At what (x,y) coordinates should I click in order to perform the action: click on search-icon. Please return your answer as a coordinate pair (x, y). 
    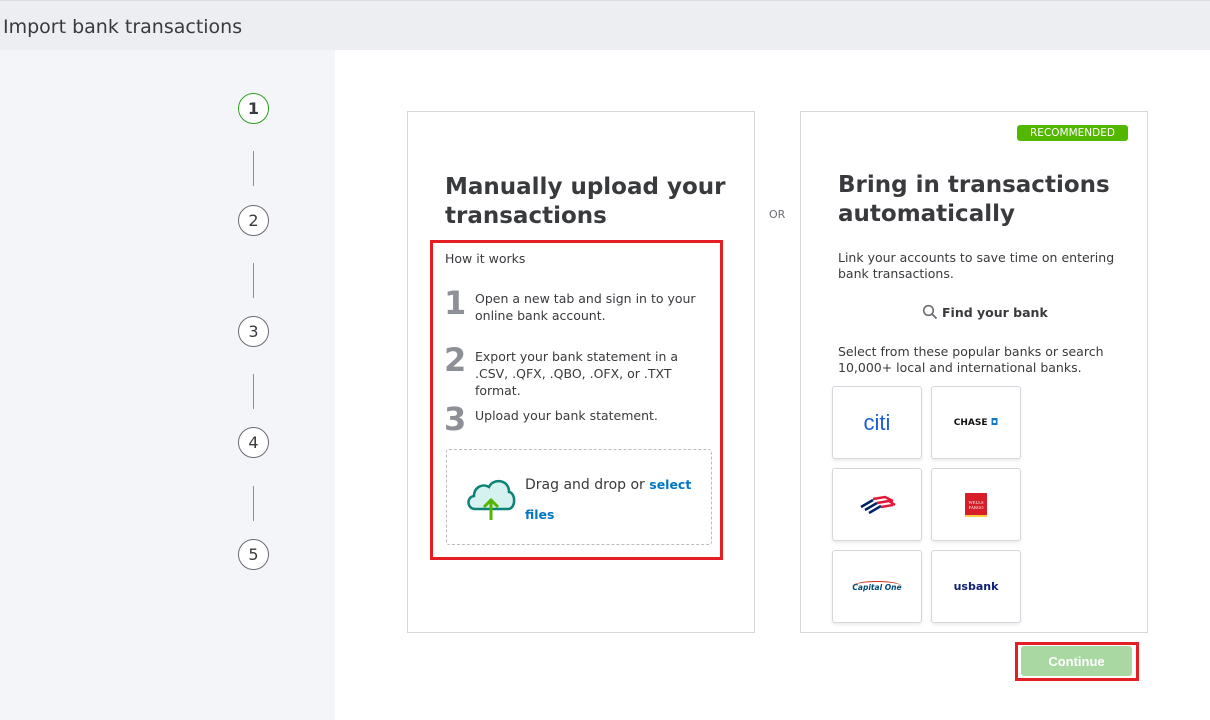
    Looking at the image, I should click on (930, 312).